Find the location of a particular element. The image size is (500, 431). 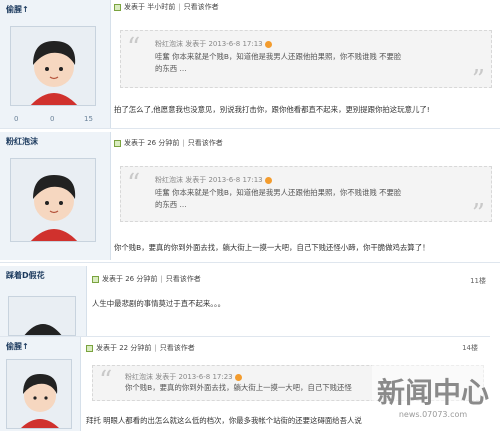

post-body: 拜托 明眼人都看的出怎么就这么低的档次，你最多我帐个站街的还要这碍面给吾人说 is located at coordinates (224, 420).